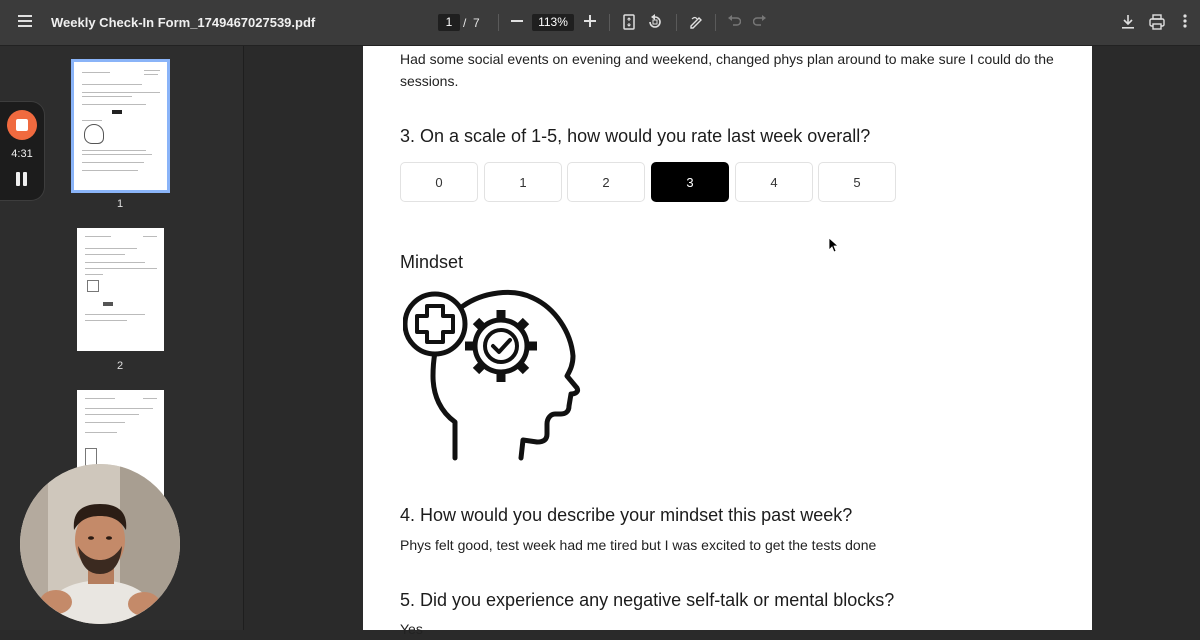 The image size is (1200, 640). I want to click on document-title: Weekly Check-In Form_1749467027539.pdf, so click(183, 22).